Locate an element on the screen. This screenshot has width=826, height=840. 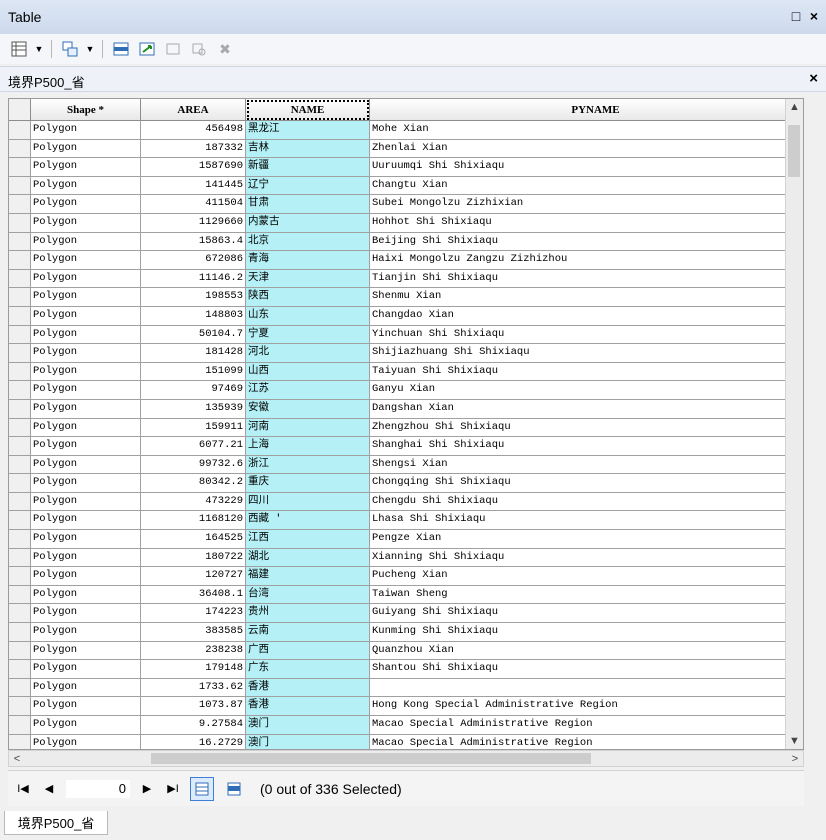
table-row: Polygon 187332 吉林 Zhenlai Xian is located at coordinates (406, 149).